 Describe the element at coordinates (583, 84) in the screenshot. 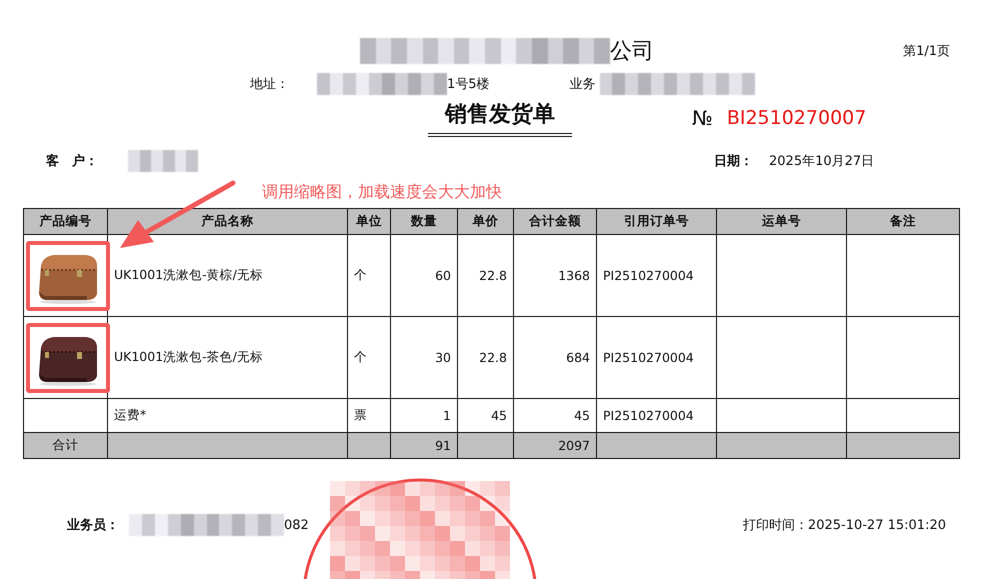

I see `contact-label: 业务` at that location.